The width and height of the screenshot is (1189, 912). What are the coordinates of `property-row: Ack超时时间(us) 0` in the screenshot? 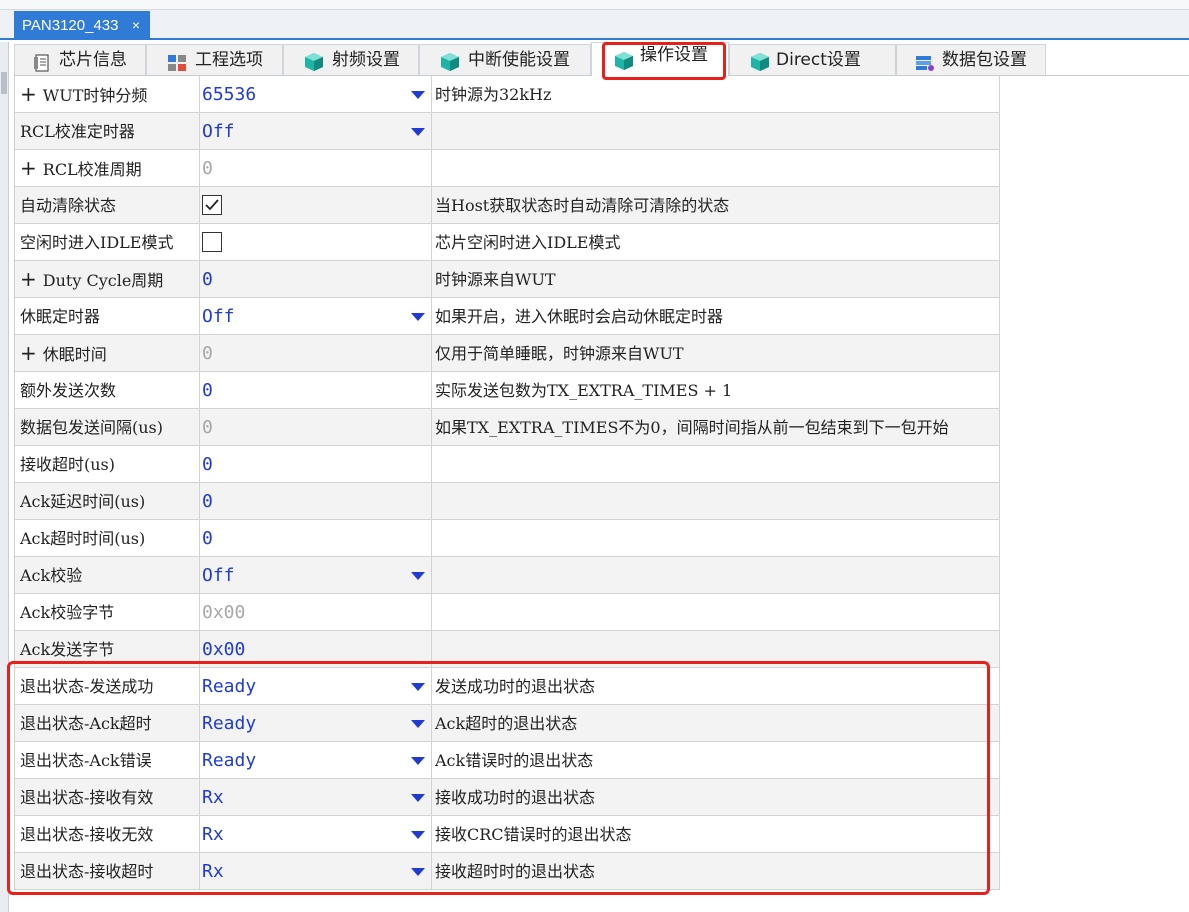 It's located at (507, 538).